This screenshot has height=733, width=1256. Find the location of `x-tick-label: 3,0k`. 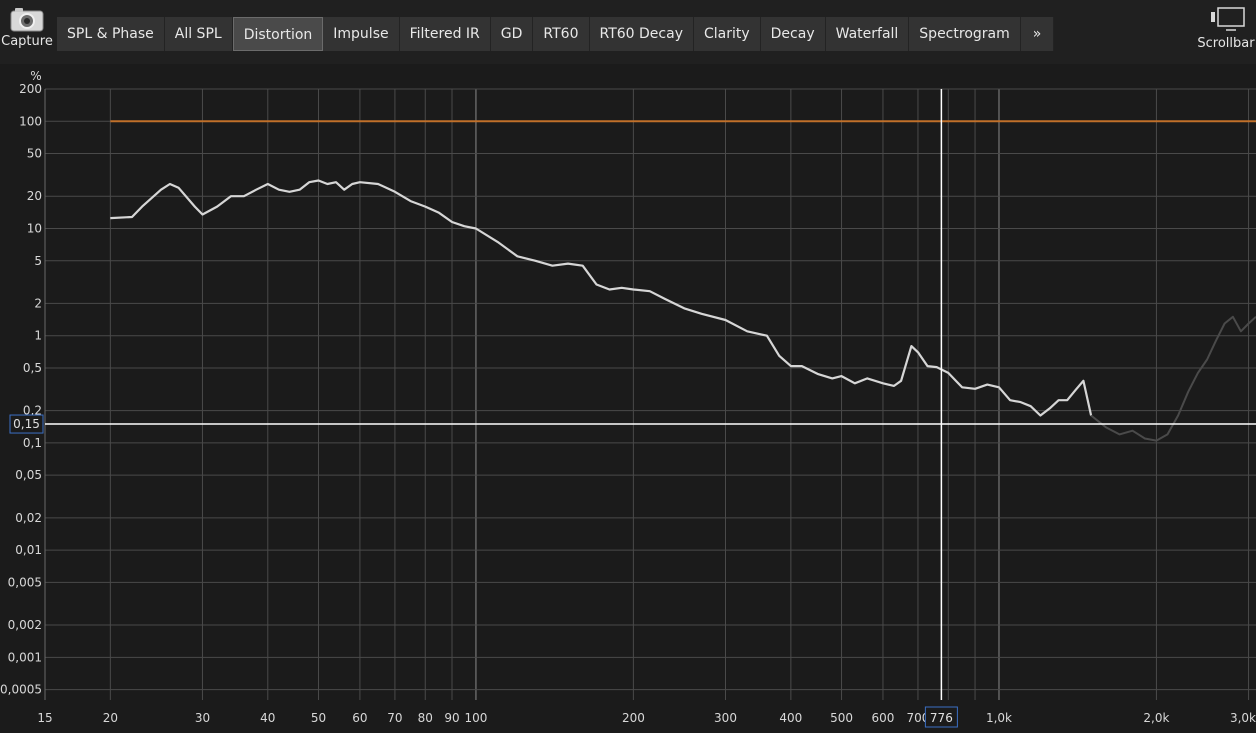

x-tick-label: 3,0k is located at coordinates (1243, 718).